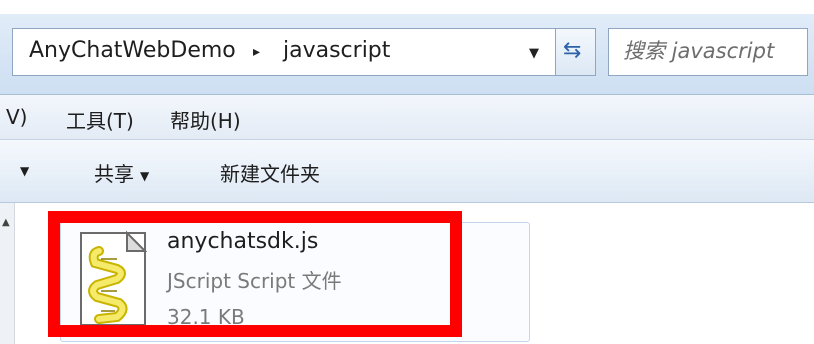 The width and height of the screenshot is (814, 344). Describe the element at coordinates (243, 241) in the screenshot. I see `file-name: anychatsdk.js` at that location.